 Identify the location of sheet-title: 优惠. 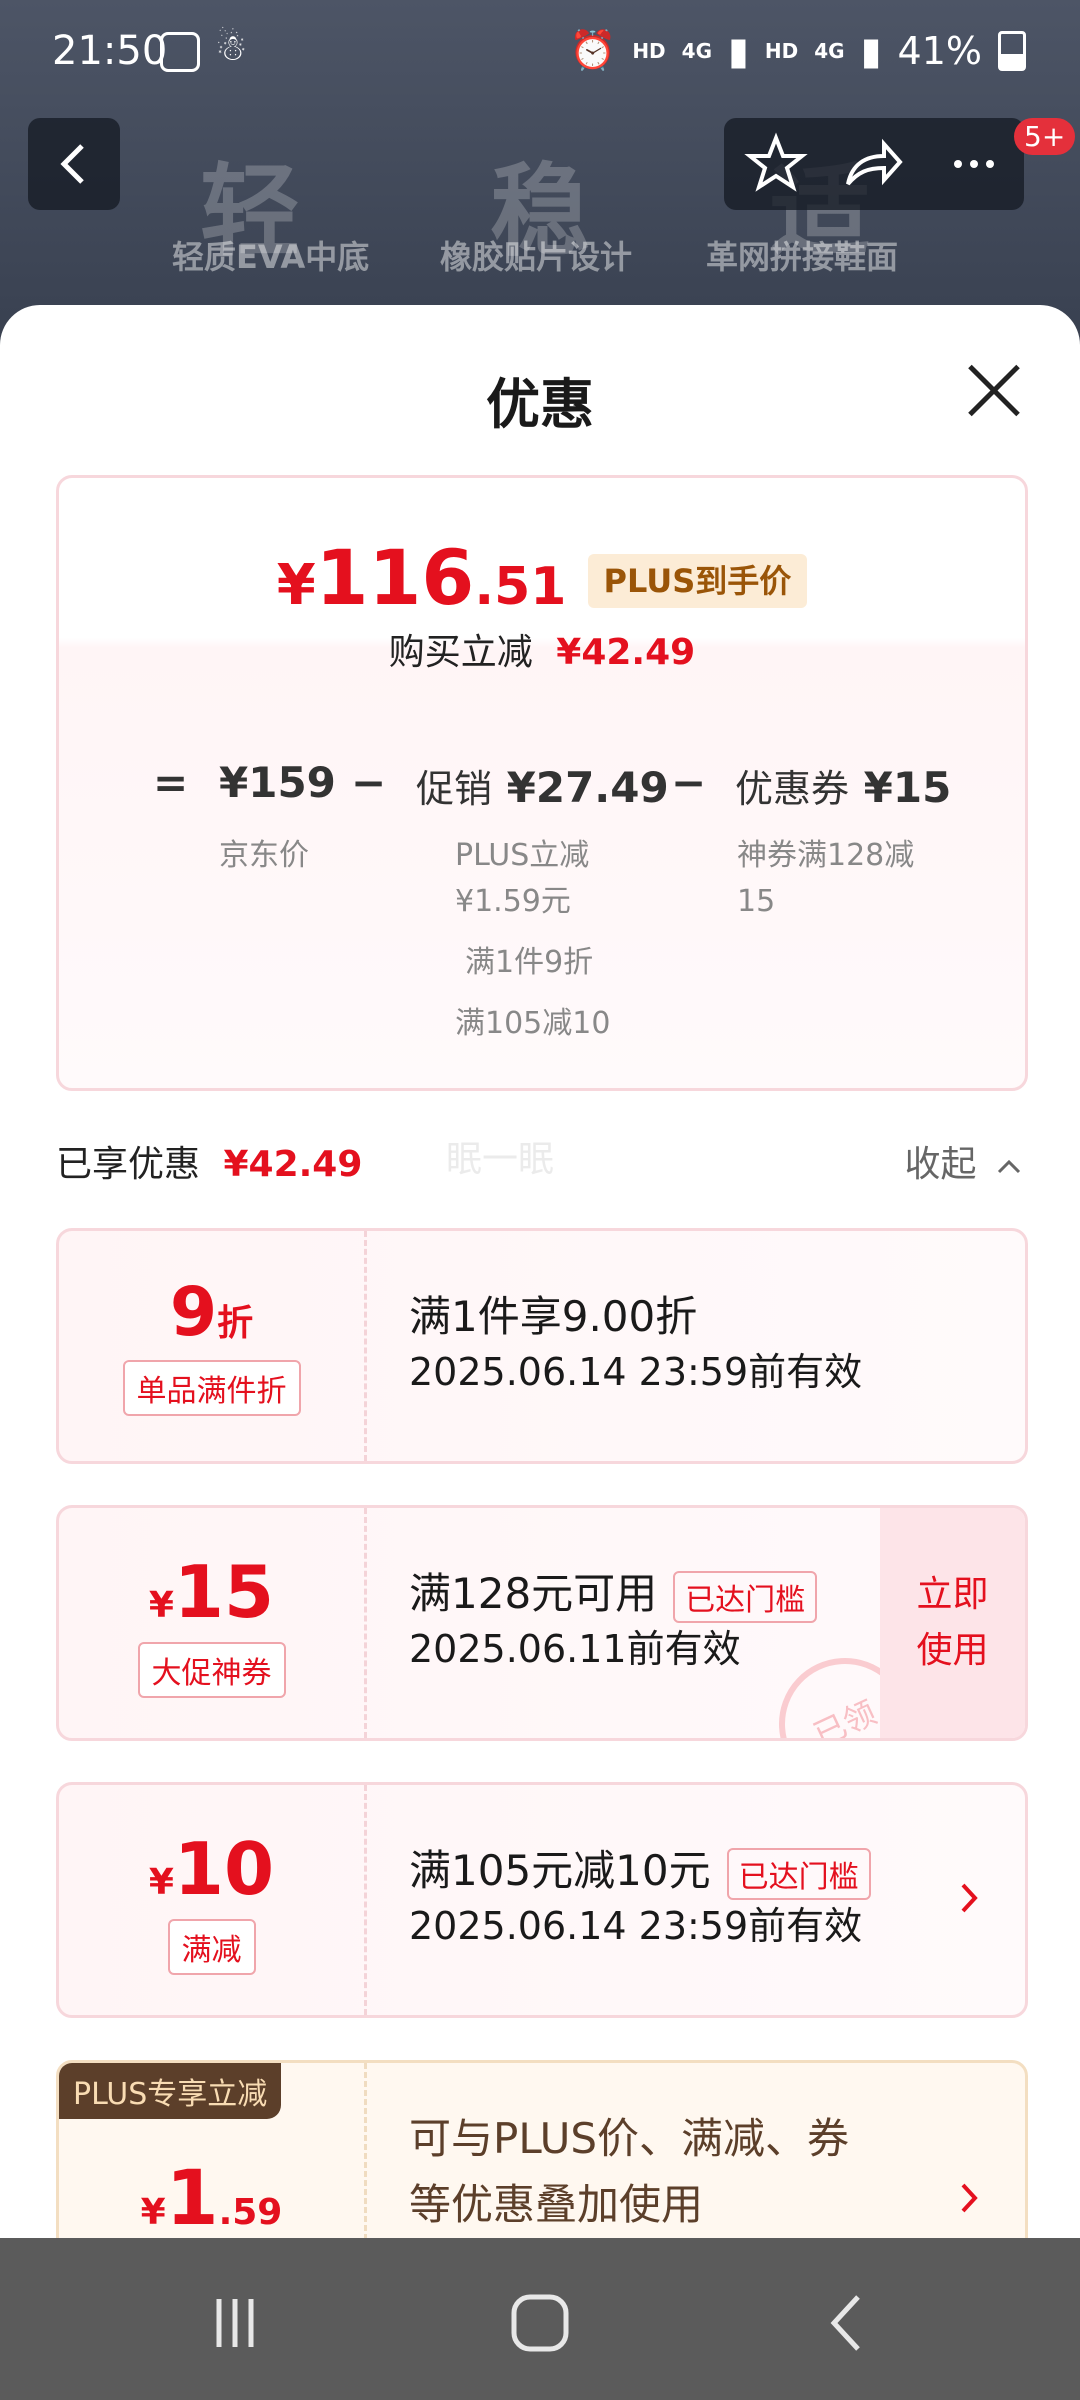
(540, 404).